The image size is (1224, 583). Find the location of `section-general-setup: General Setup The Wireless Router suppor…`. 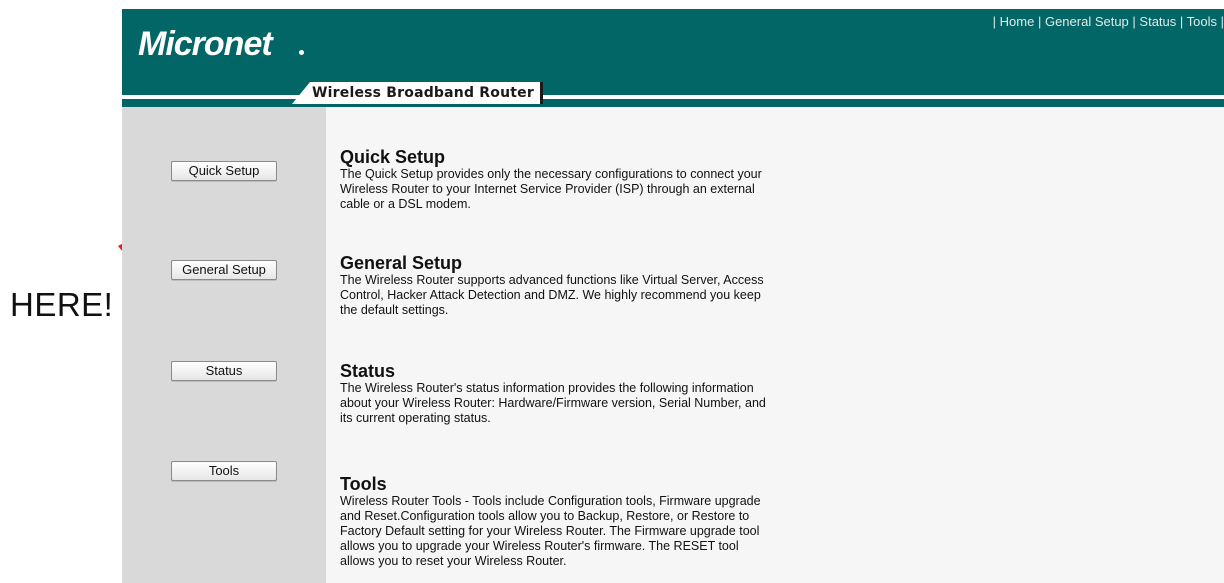

section-general-setup: General Setup The Wireless Router suppor… is located at coordinates (580, 285).